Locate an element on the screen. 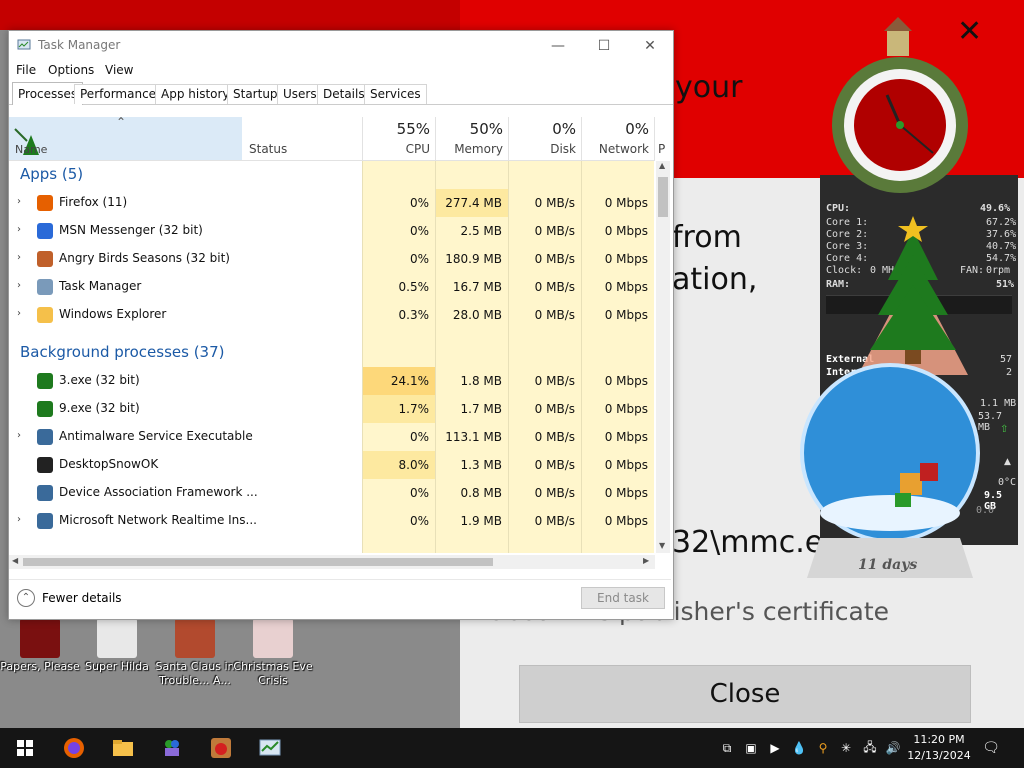  process-name: MSN Messenger (32 bit) is located at coordinates (131, 230).